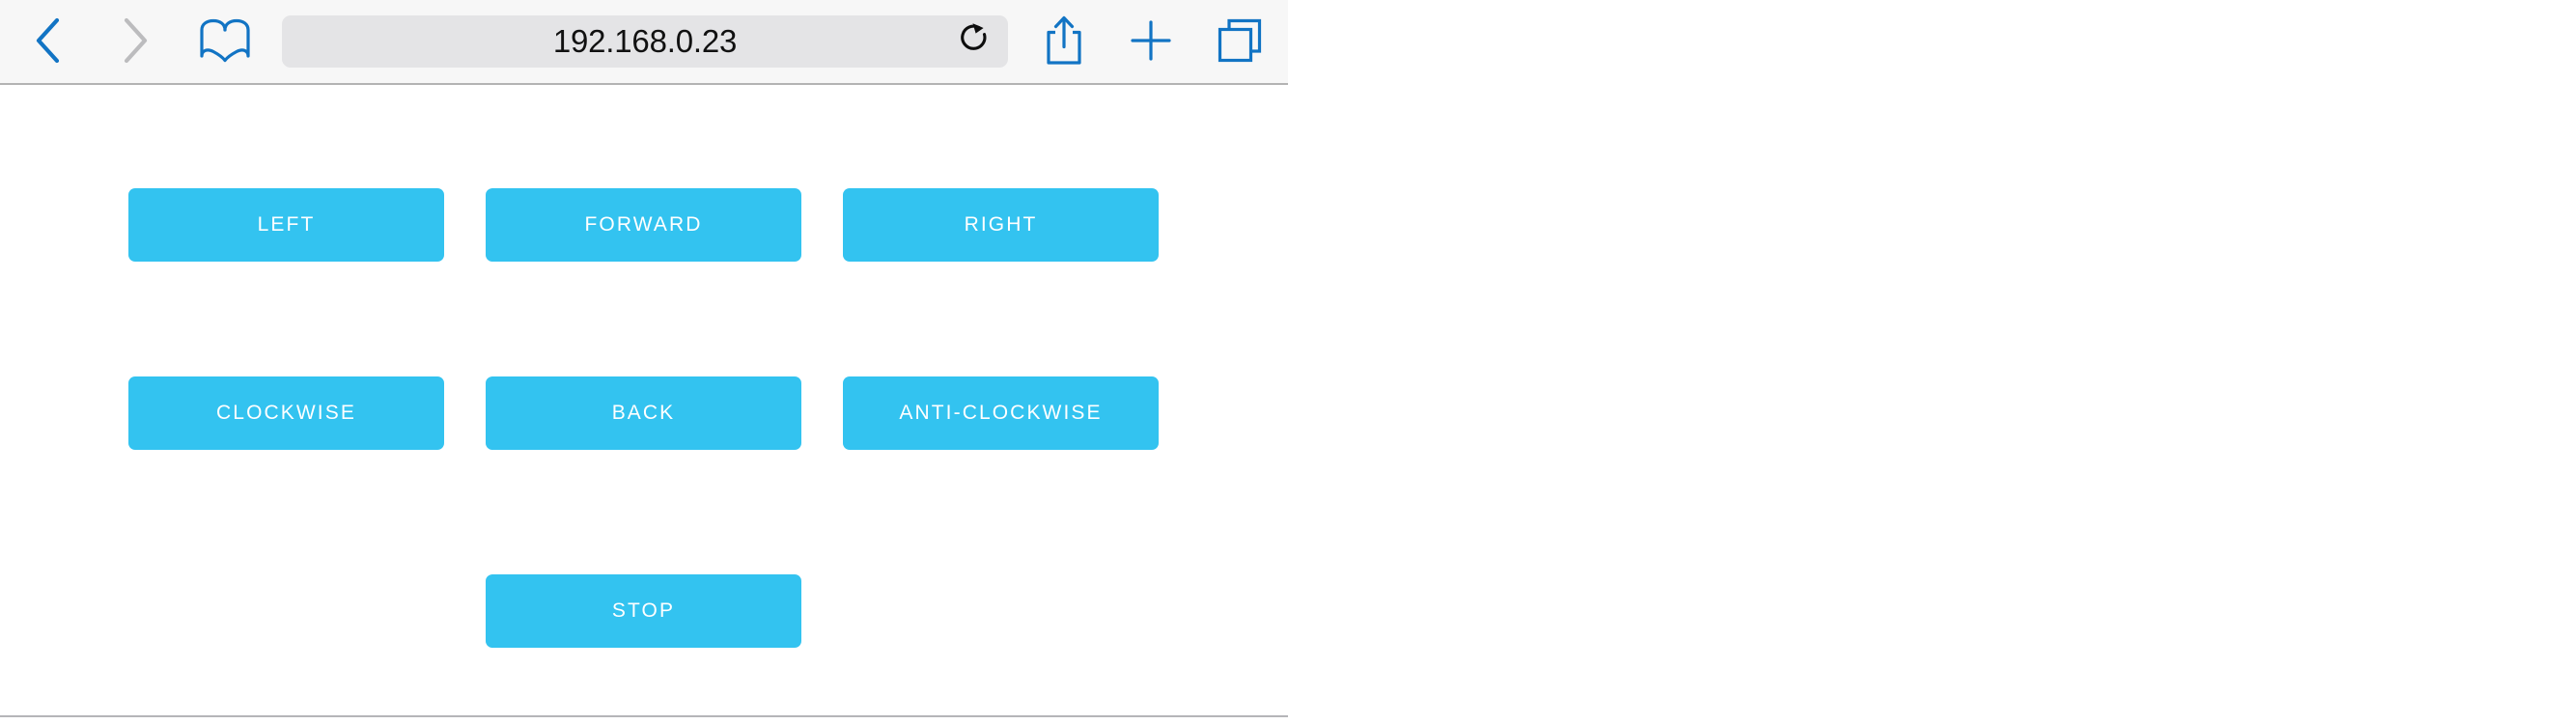 The height and width of the screenshot is (724, 2576). I want to click on browser-toolbar: 192.168.0.23, so click(644, 42).